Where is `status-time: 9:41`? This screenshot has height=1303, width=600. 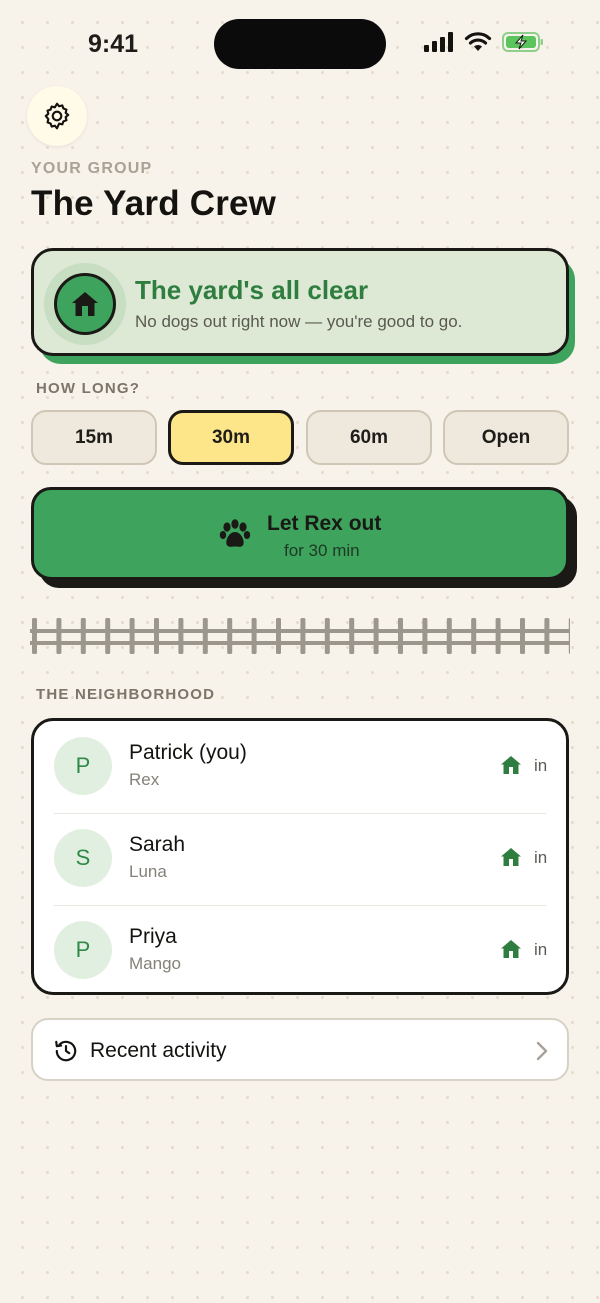 status-time: 9:41 is located at coordinates (113, 44).